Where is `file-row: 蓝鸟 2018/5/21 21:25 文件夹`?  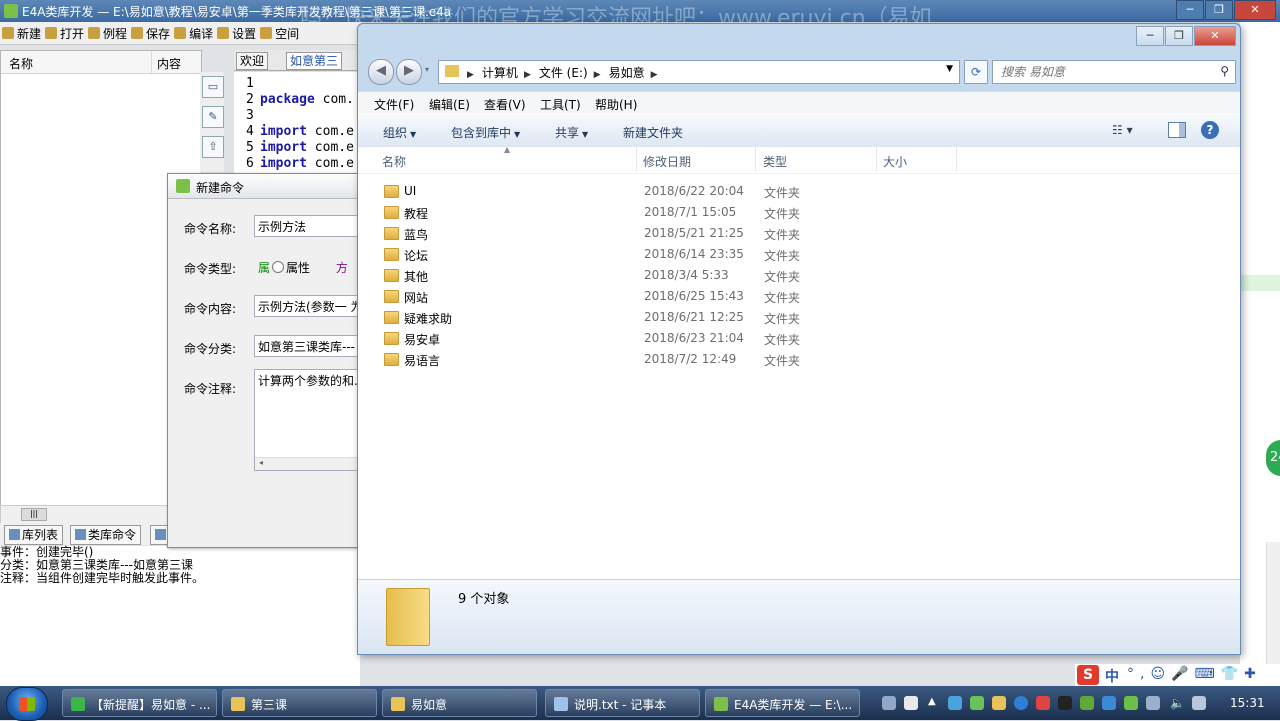 file-row: 蓝鸟 2018/5/21 21:25 文件夹 is located at coordinates (748, 233).